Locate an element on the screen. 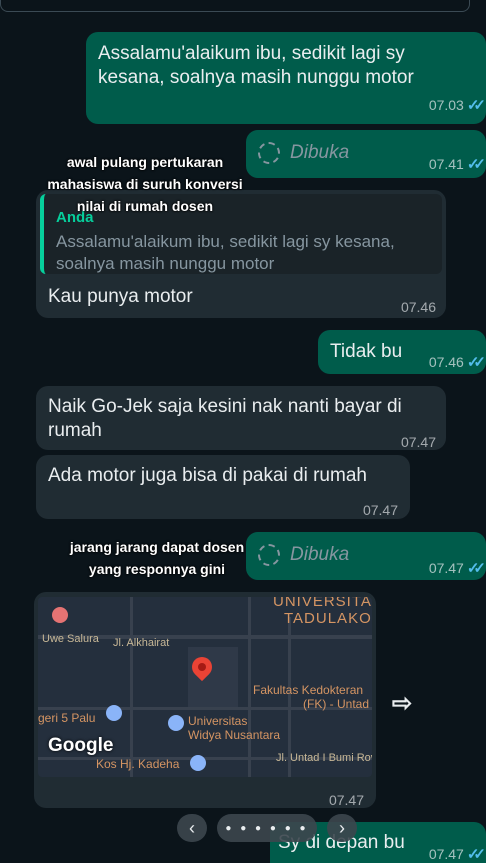 The height and width of the screenshot is (863, 486). map-label-smk: geri 5 Palu is located at coordinates (67, 718).